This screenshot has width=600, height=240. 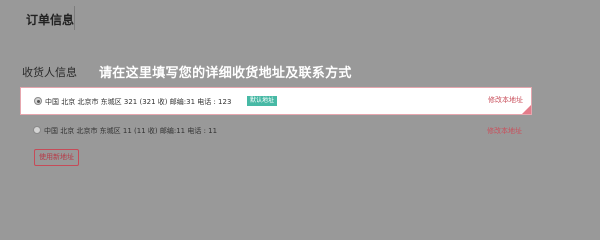 I want to click on address-radio-selected, so click(x=38, y=101).